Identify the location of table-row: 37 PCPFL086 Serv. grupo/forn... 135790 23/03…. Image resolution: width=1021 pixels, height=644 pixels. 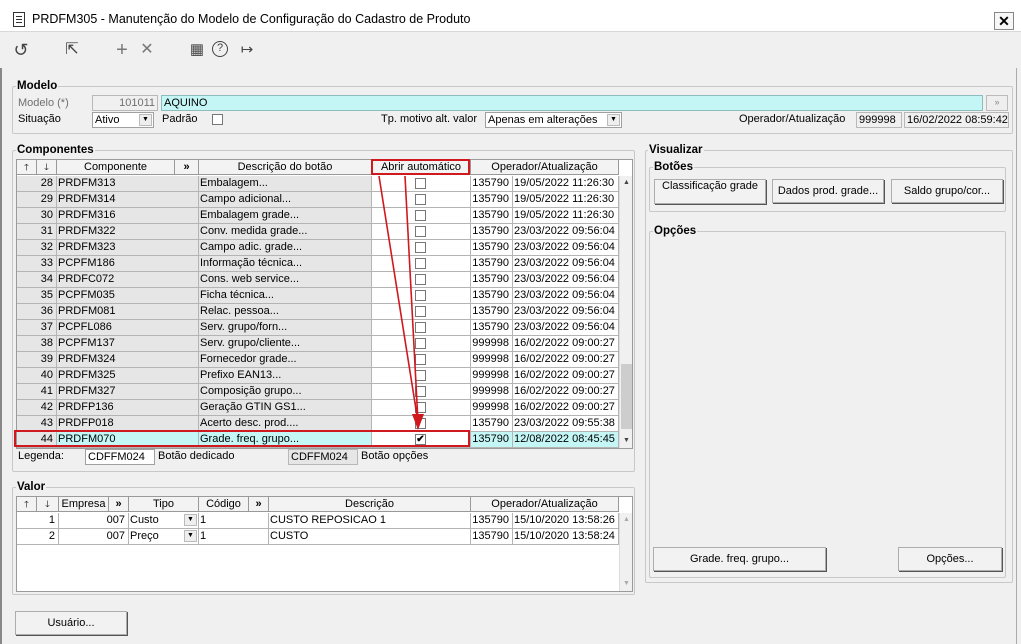
(318, 328).